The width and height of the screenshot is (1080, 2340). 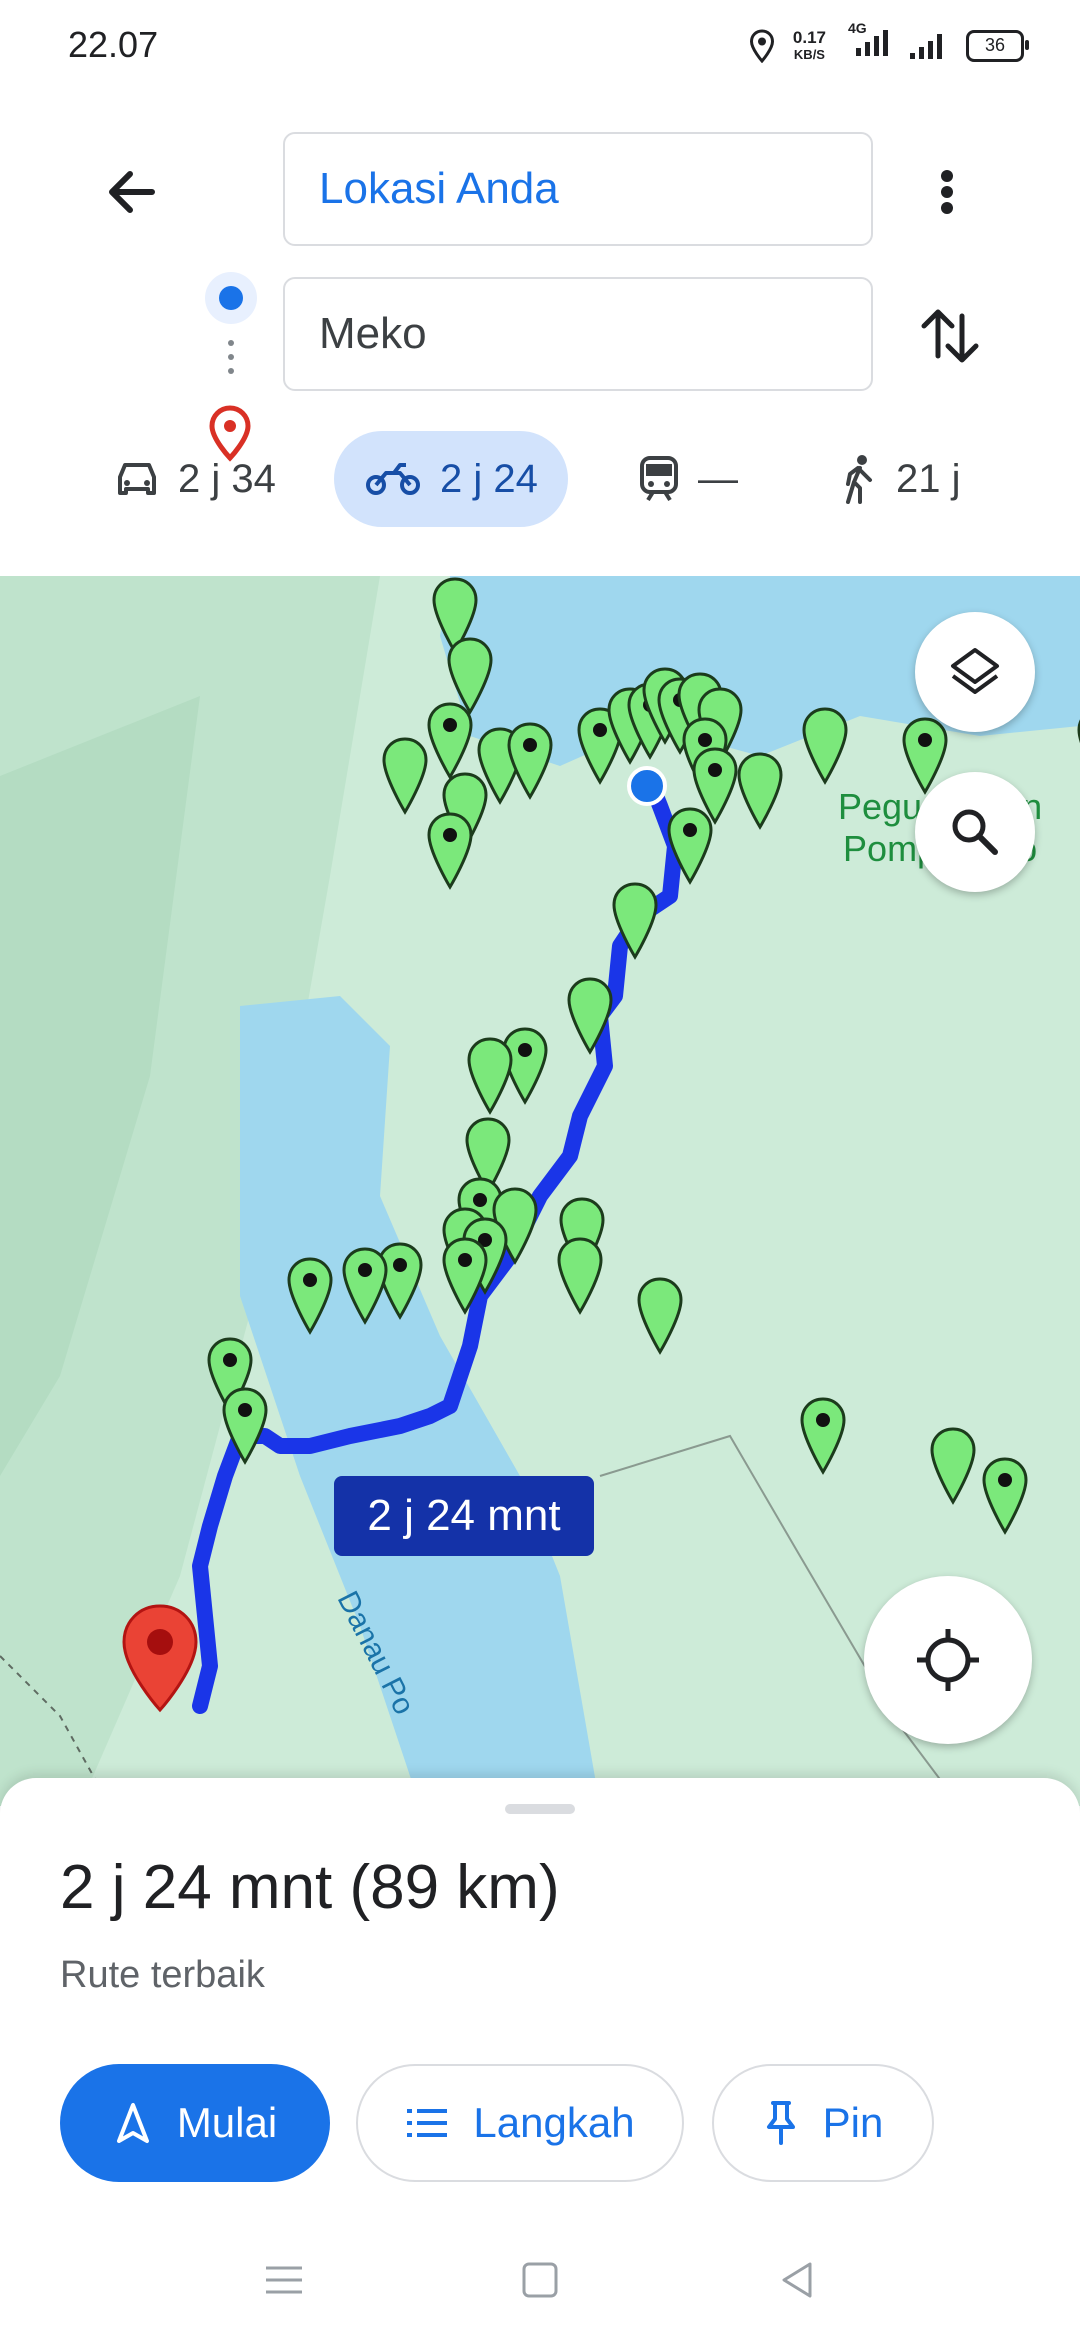 What do you see at coordinates (578, 189) in the screenshot?
I see `origin-input: Lokasi Anda` at bounding box center [578, 189].